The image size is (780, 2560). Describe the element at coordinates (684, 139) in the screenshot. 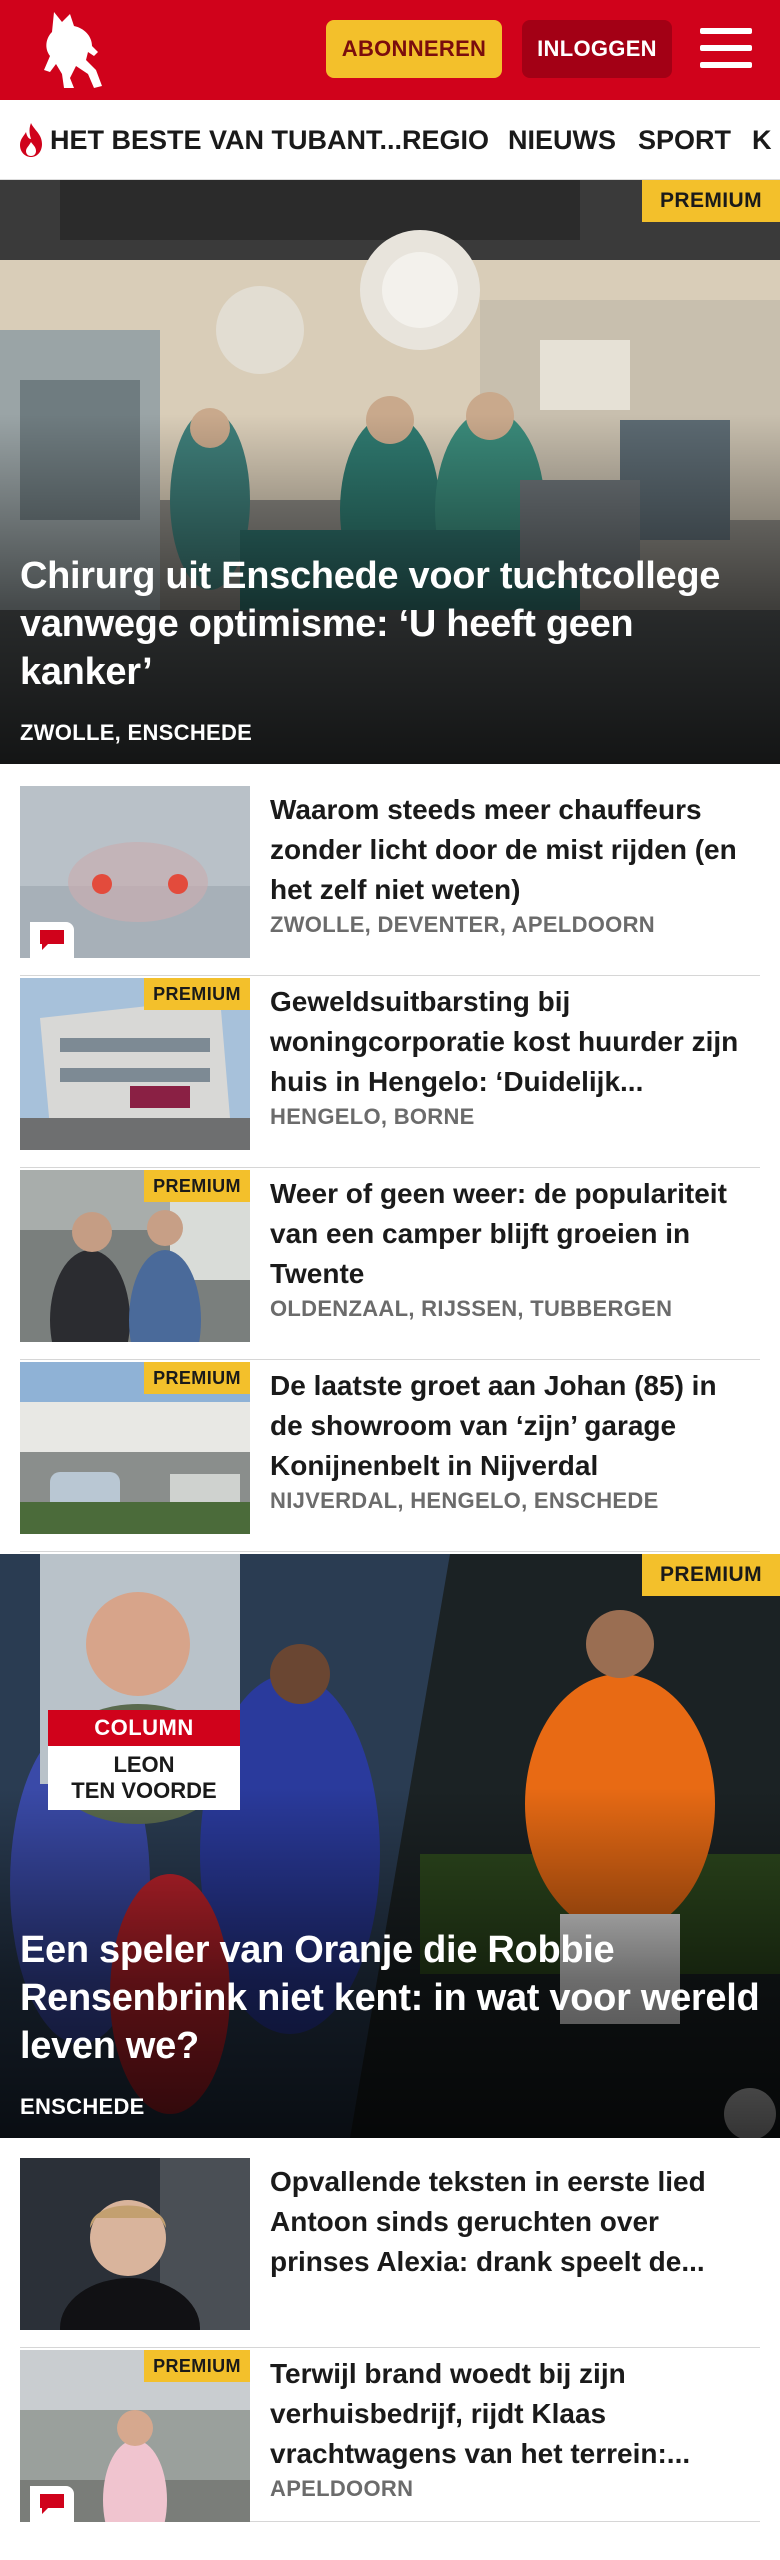

I see `nav-item-sport: SPORT` at that location.